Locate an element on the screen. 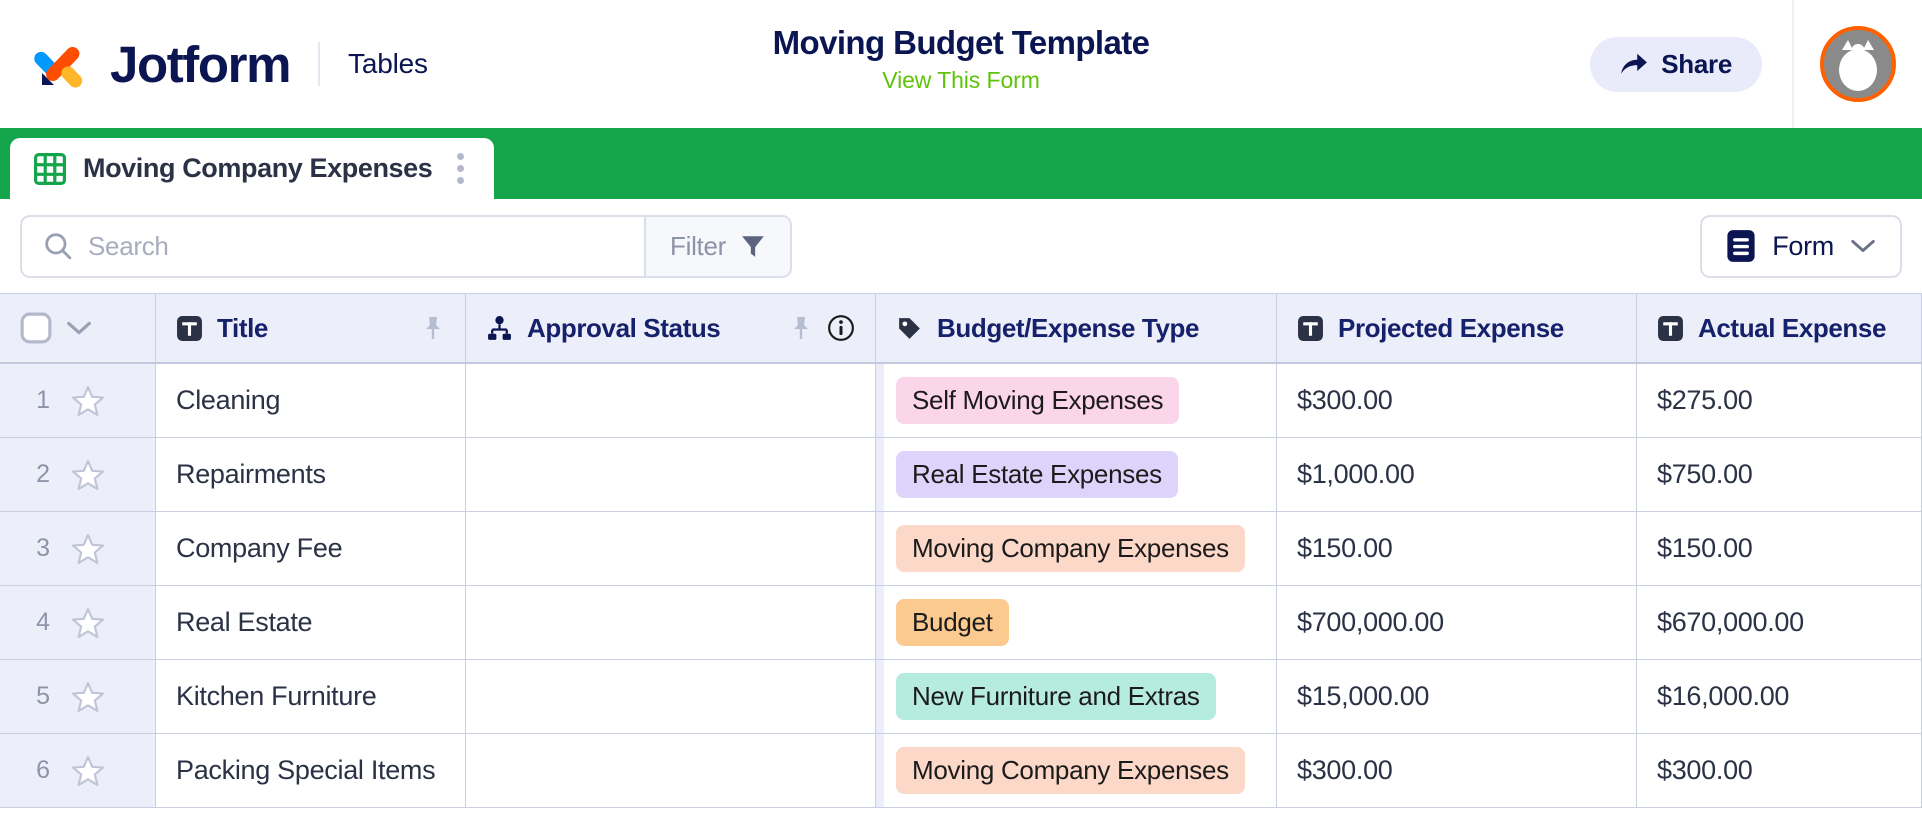 Image resolution: width=1922 pixels, height=833 pixels. cell-actual-expense: $150.00 is located at coordinates (1779, 548).